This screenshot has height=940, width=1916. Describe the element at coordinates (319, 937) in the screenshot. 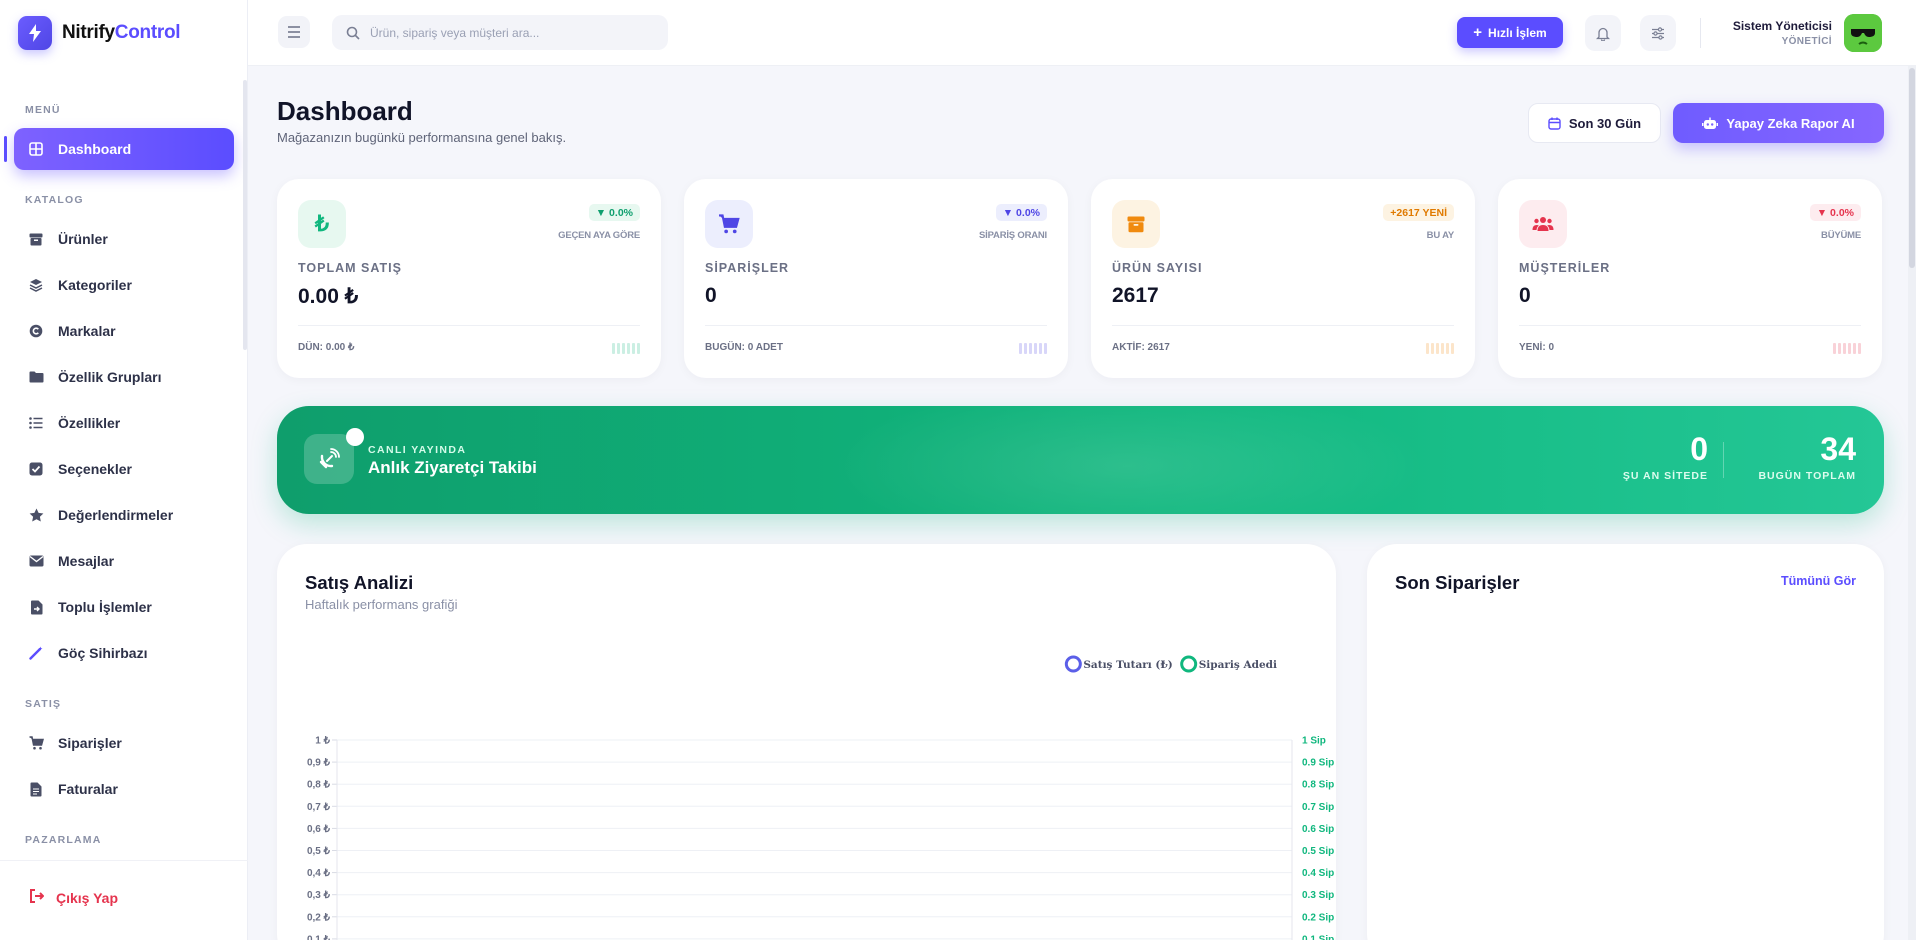

I see `y-left-tick-label: 0,1 ₺` at that location.